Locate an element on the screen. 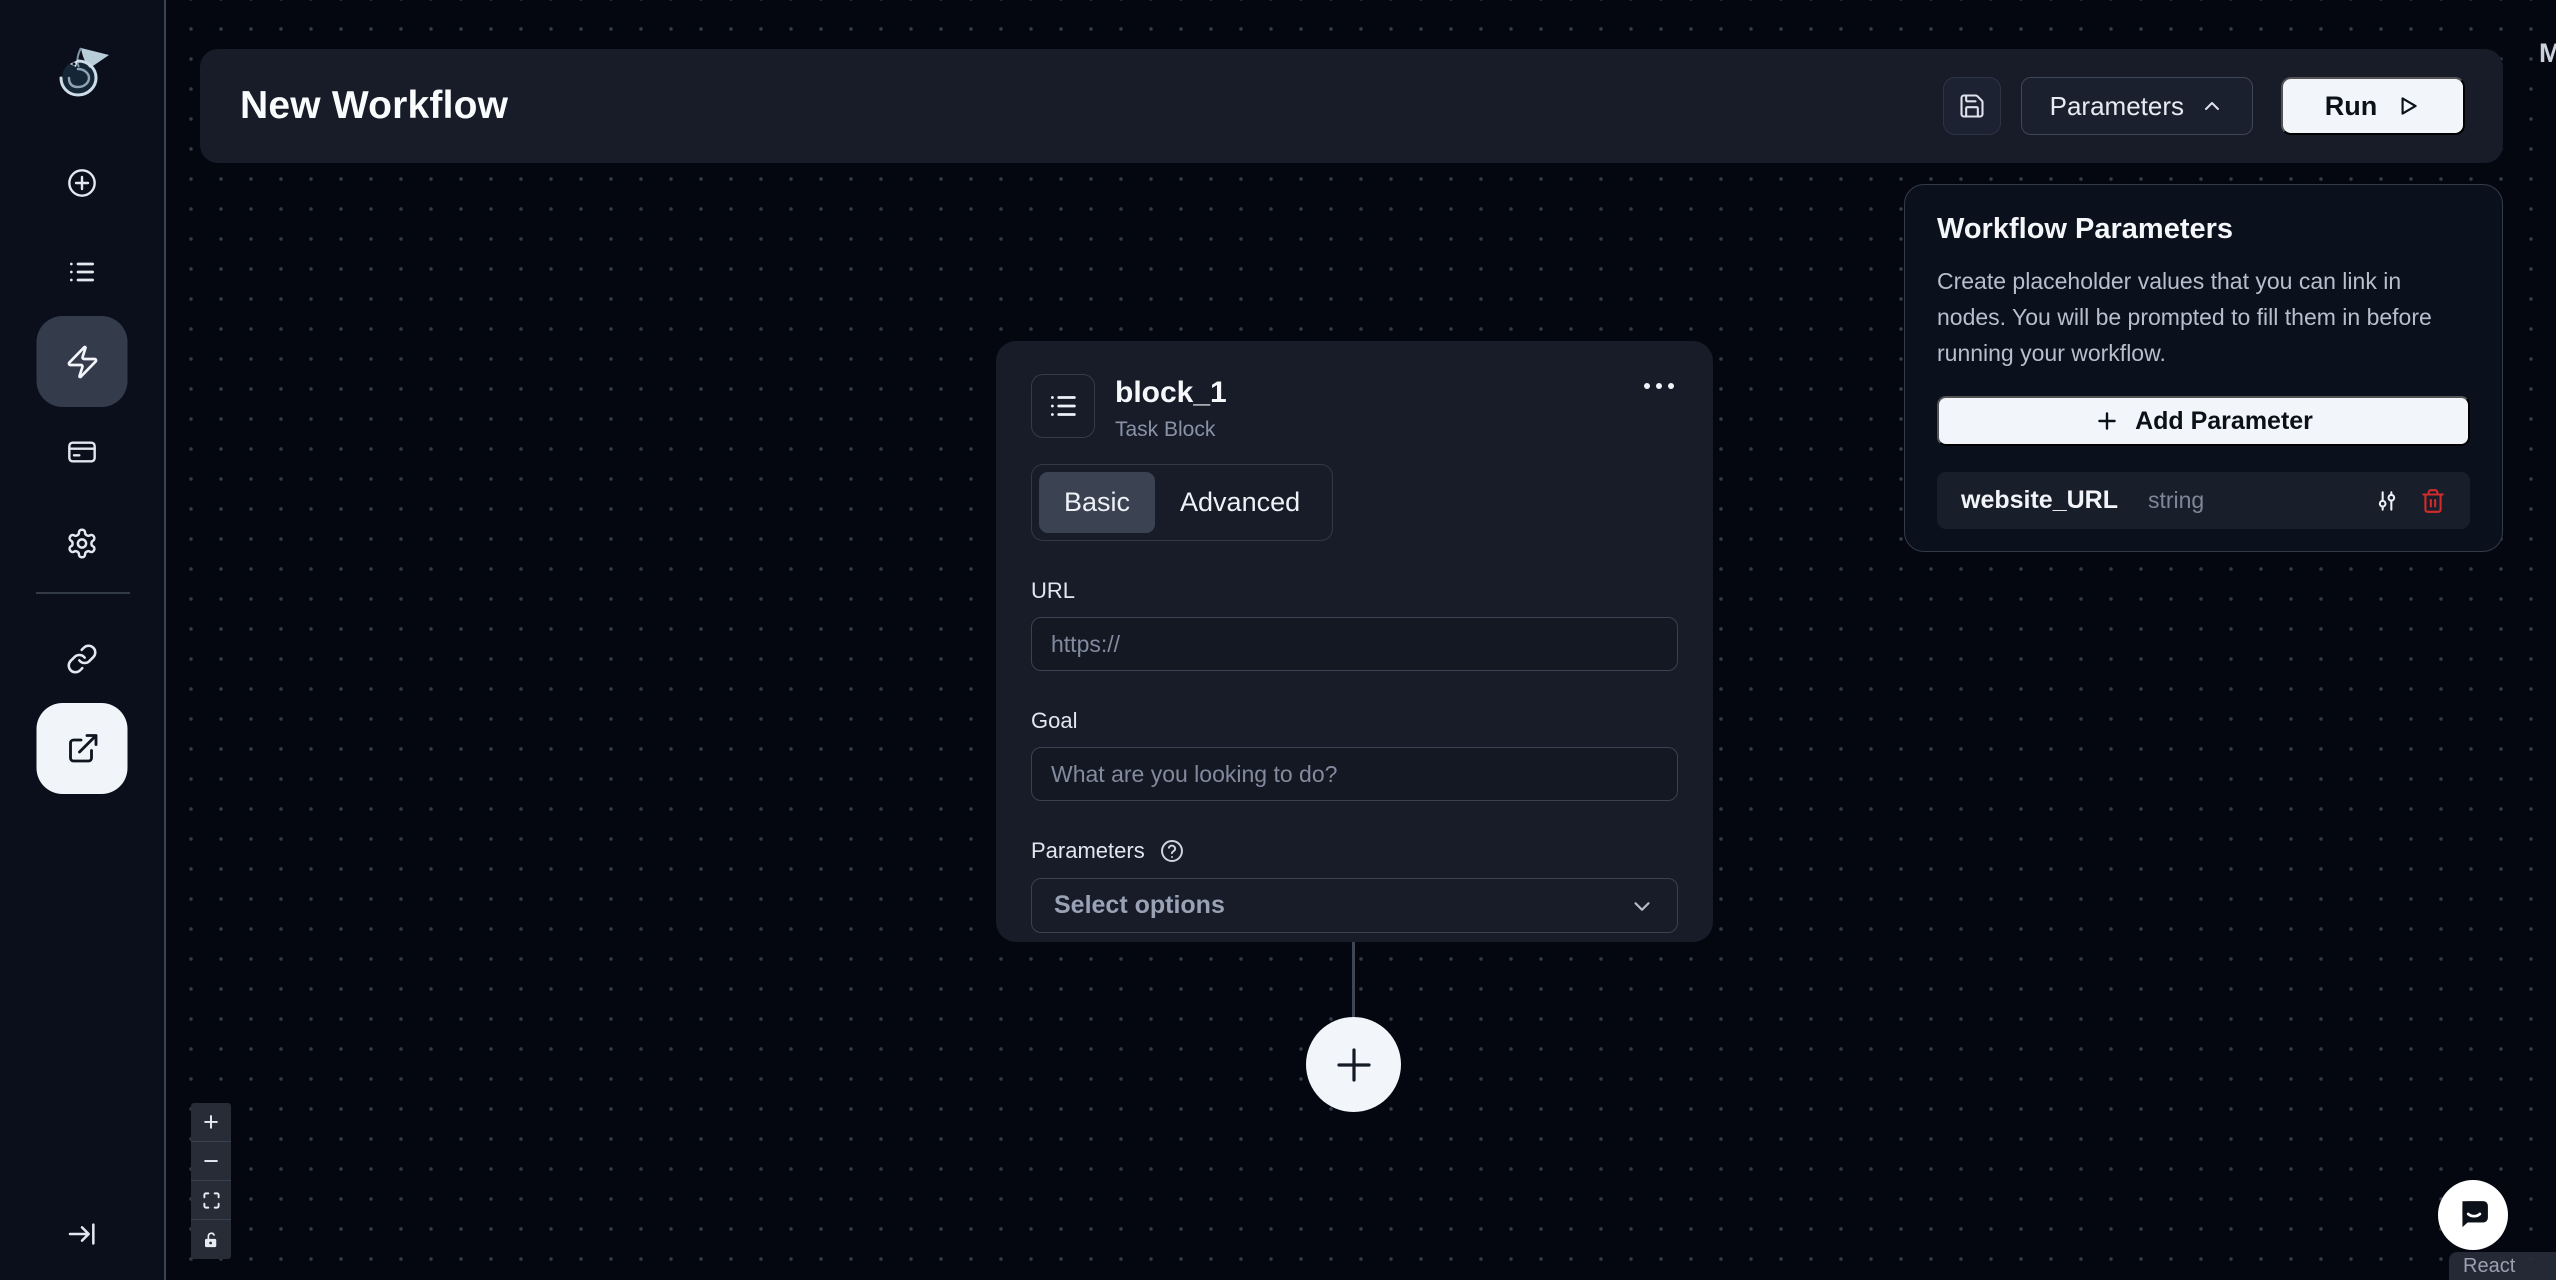 The image size is (2556, 1280). block-menu-button is located at coordinates (1659, 386).